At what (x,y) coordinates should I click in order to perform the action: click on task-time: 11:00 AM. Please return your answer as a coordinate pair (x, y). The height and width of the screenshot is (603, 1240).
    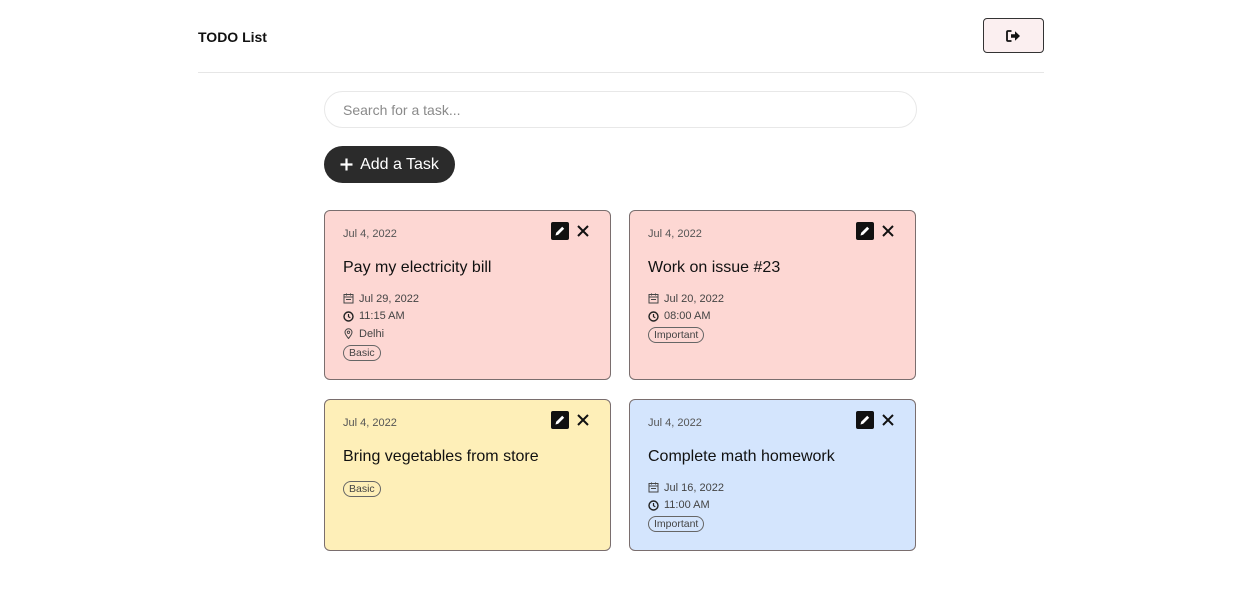
    Looking at the image, I should click on (687, 505).